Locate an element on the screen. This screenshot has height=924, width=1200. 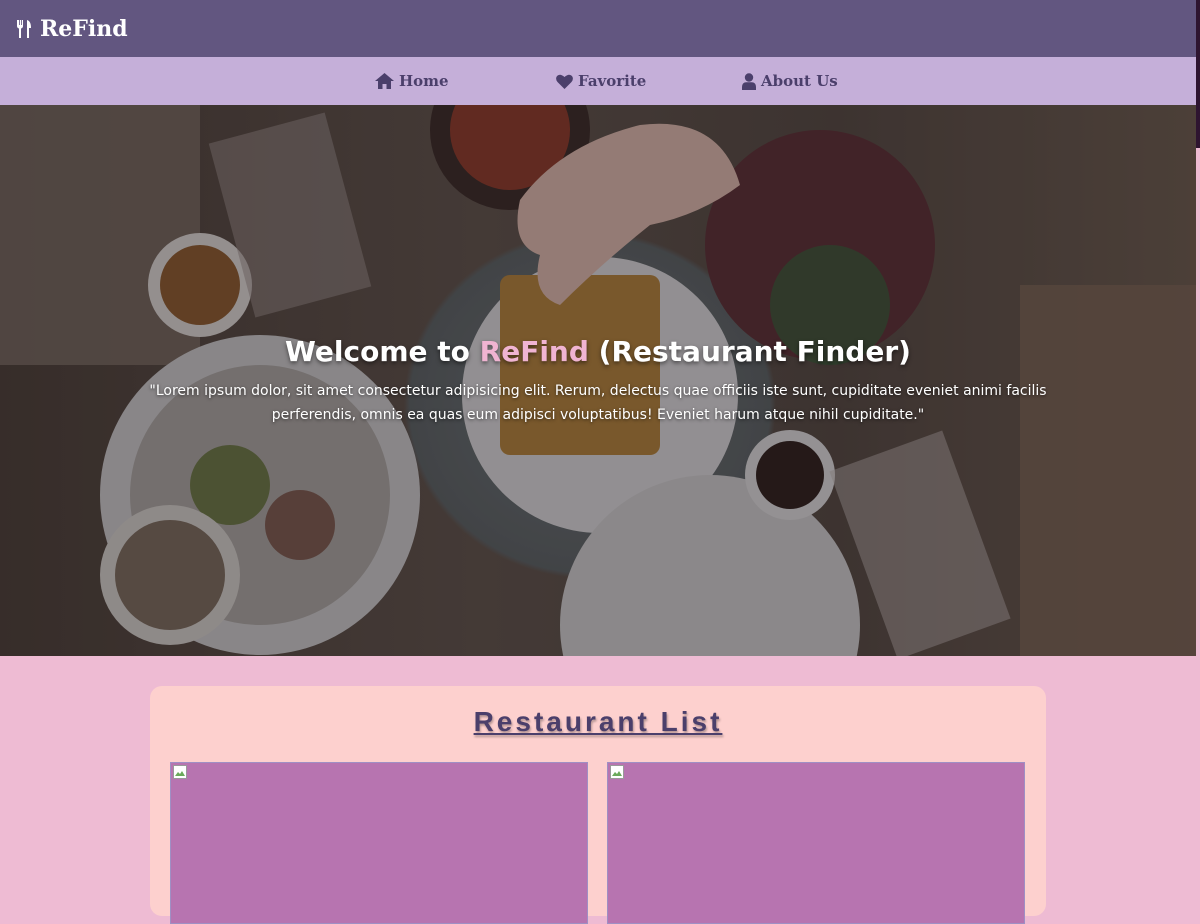
heart-icon is located at coordinates (564, 81).